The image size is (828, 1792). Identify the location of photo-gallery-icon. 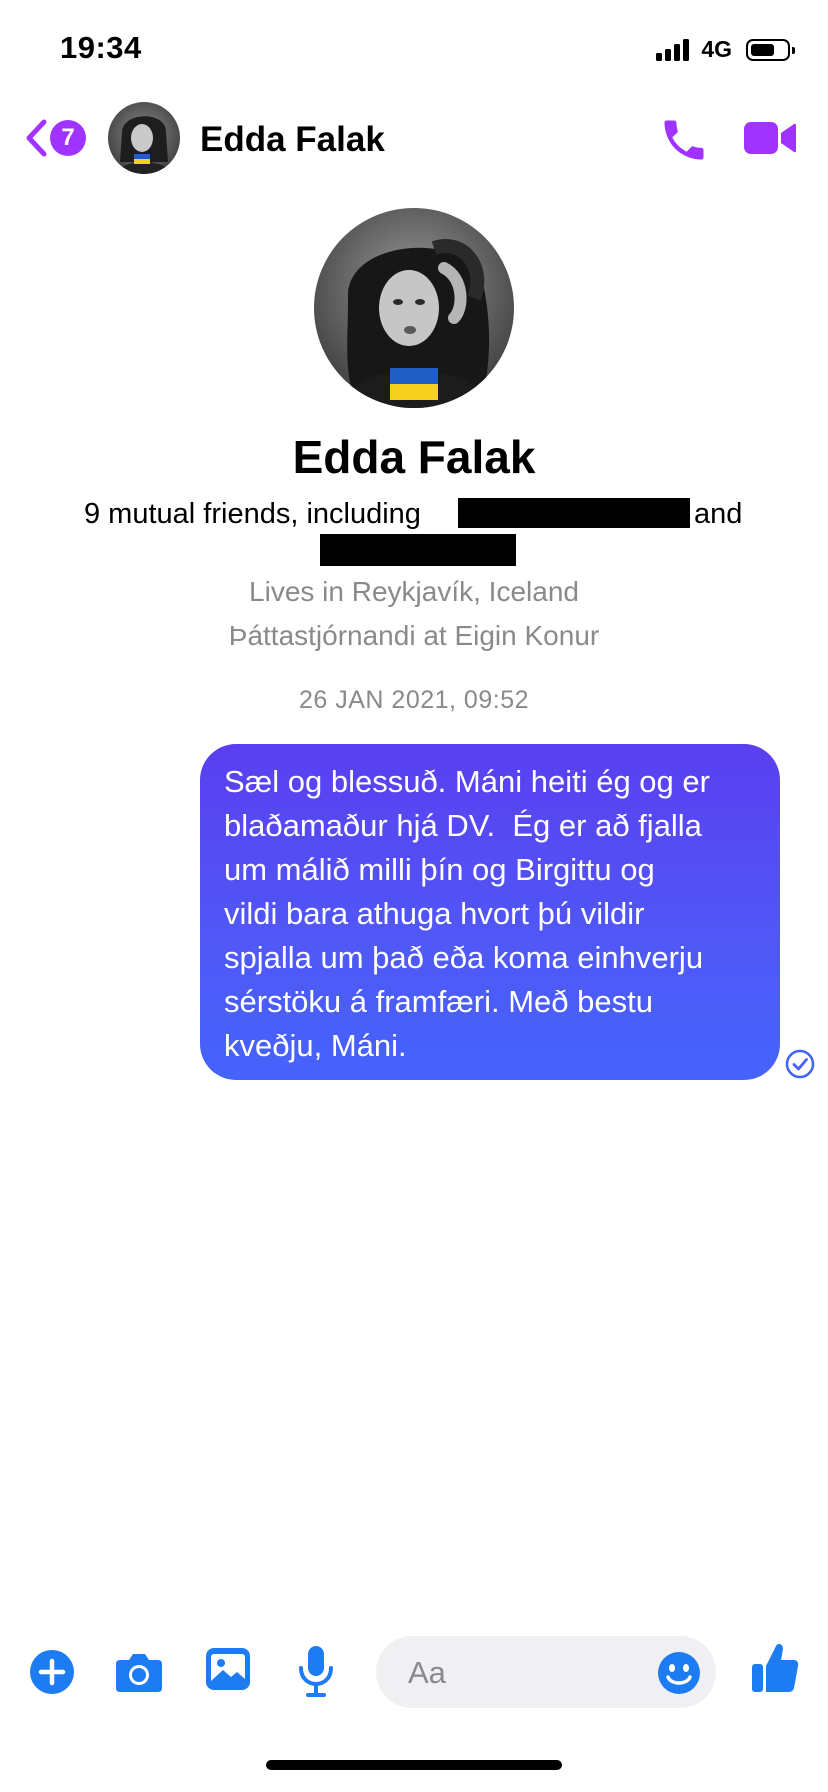
(228, 1669).